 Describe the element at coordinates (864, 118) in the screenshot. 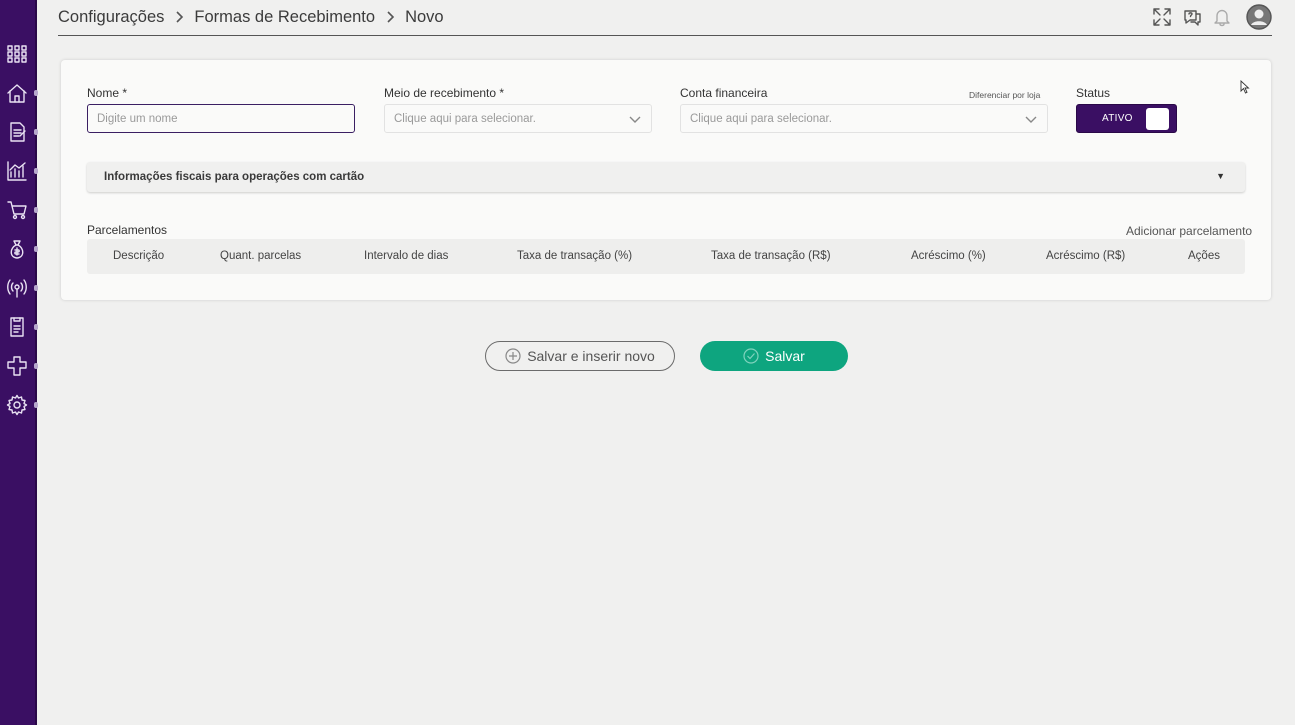

I see `conta-financeira-select: Clique aqui para selecionar.` at that location.